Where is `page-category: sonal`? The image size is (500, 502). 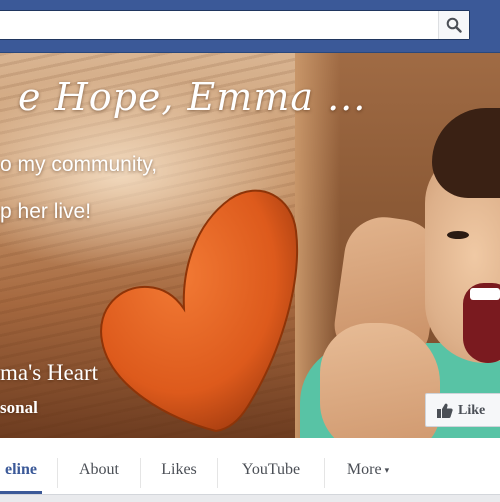 page-category: sonal is located at coordinates (19, 407).